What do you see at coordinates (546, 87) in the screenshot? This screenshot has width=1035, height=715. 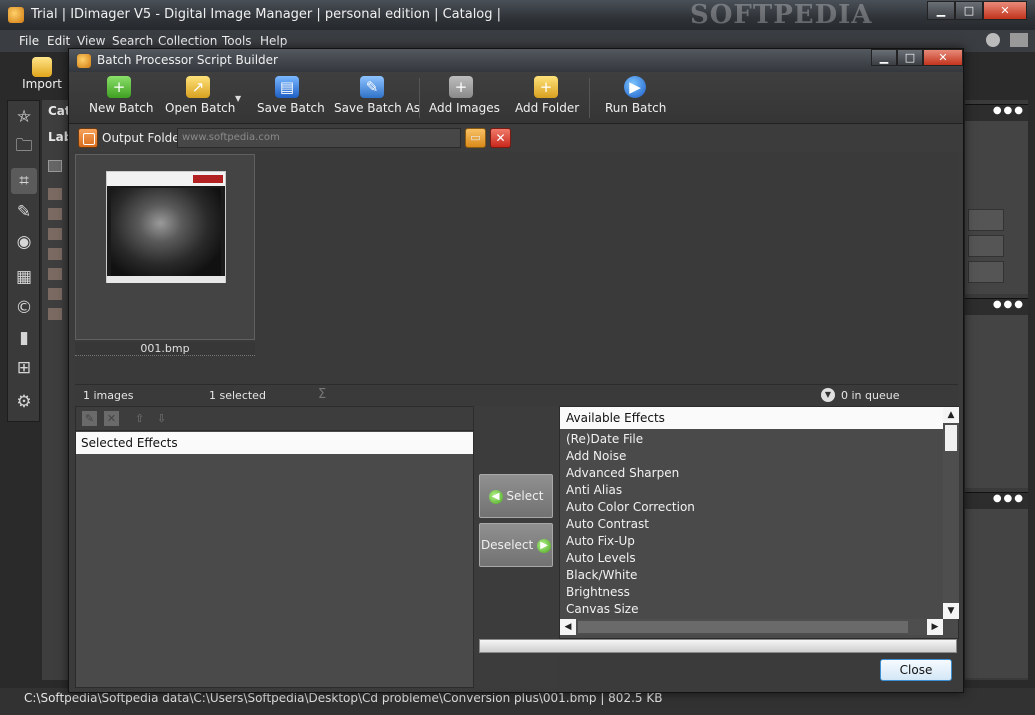 I see `add-folder-icon: +` at bounding box center [546, 87].